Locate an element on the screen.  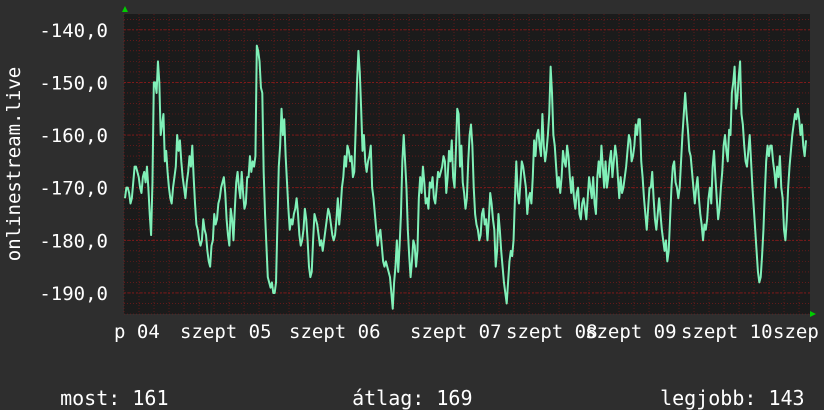
y-tick-label: -190,0 is located at coordinates (73, 294).